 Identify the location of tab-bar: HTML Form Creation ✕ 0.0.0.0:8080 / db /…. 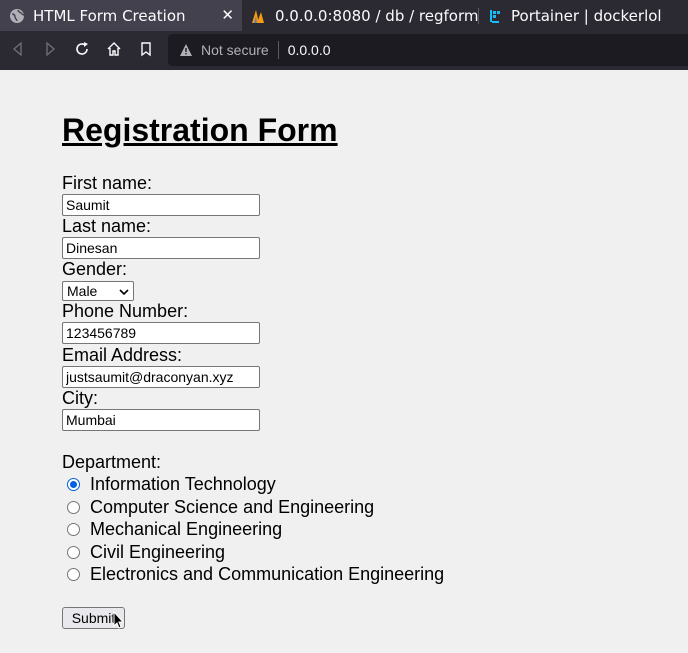
(344, 15).